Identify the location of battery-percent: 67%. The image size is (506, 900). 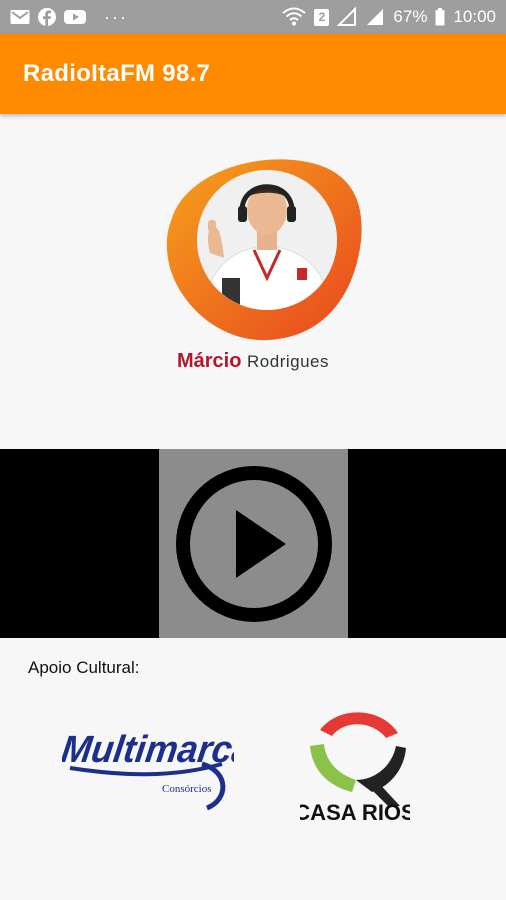
(410, 16).